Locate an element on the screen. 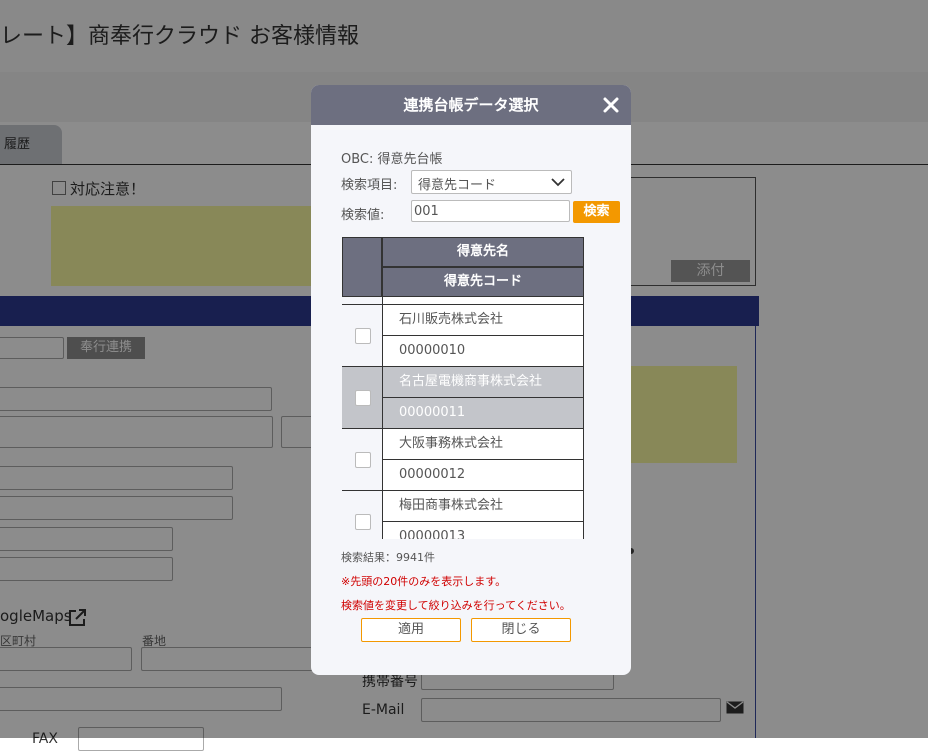  obc-label: OBC: 得意先台帳 is located at coordinates (392, 159).